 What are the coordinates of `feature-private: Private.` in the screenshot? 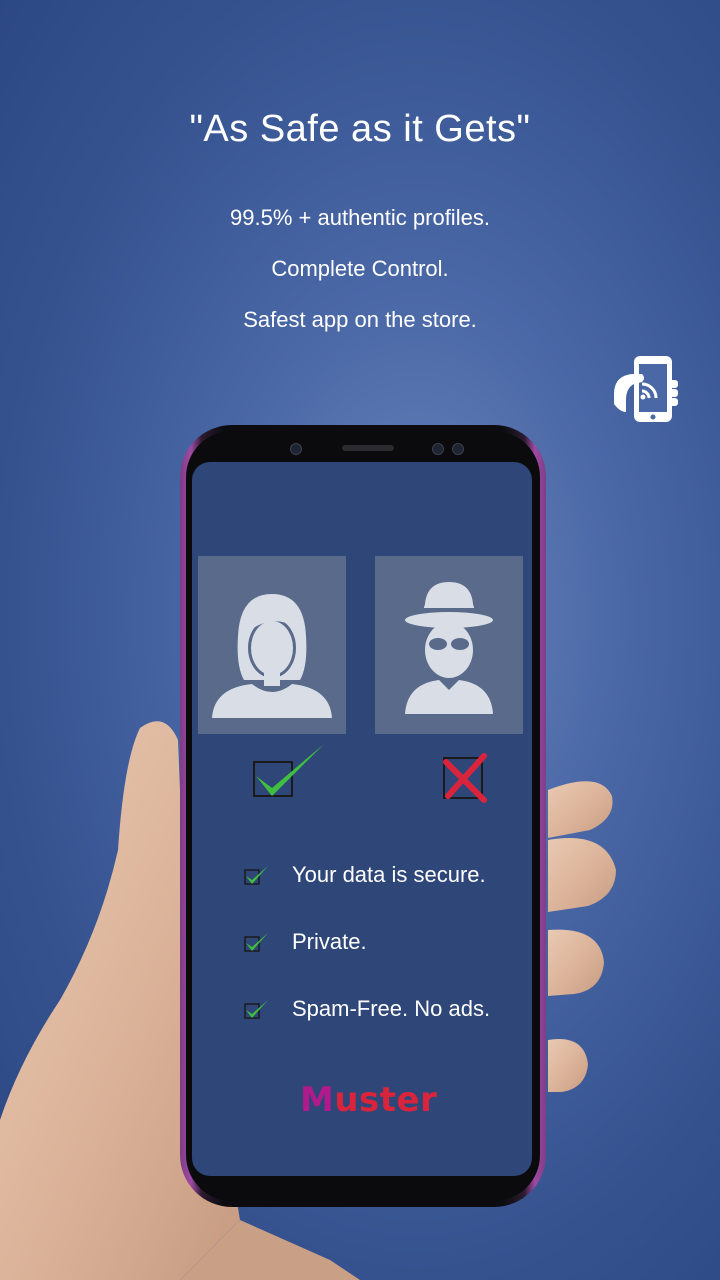 It's located at (305, 942).